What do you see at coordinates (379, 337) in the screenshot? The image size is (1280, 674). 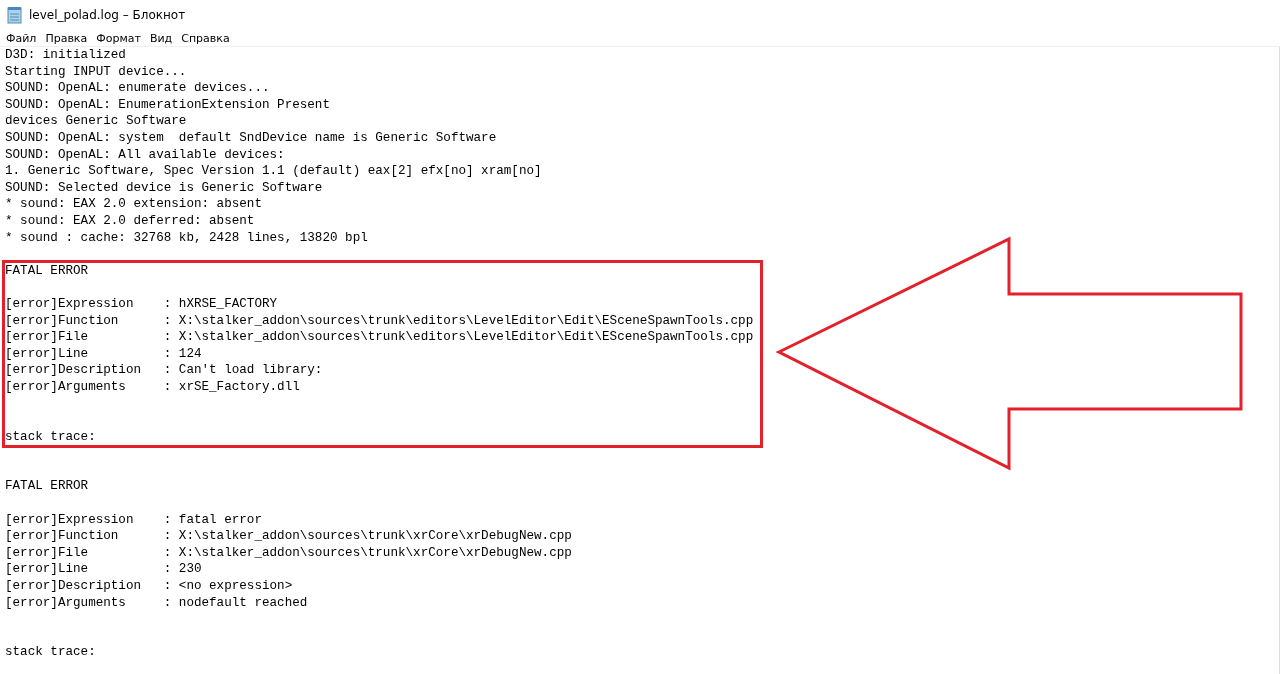 I see `log-line: [error]File : X:\stalker_addon\sources\trunk\editors\LevelEditor\Edit\ESceneSpawnTools.cpp` at bounding box center [379, 337].